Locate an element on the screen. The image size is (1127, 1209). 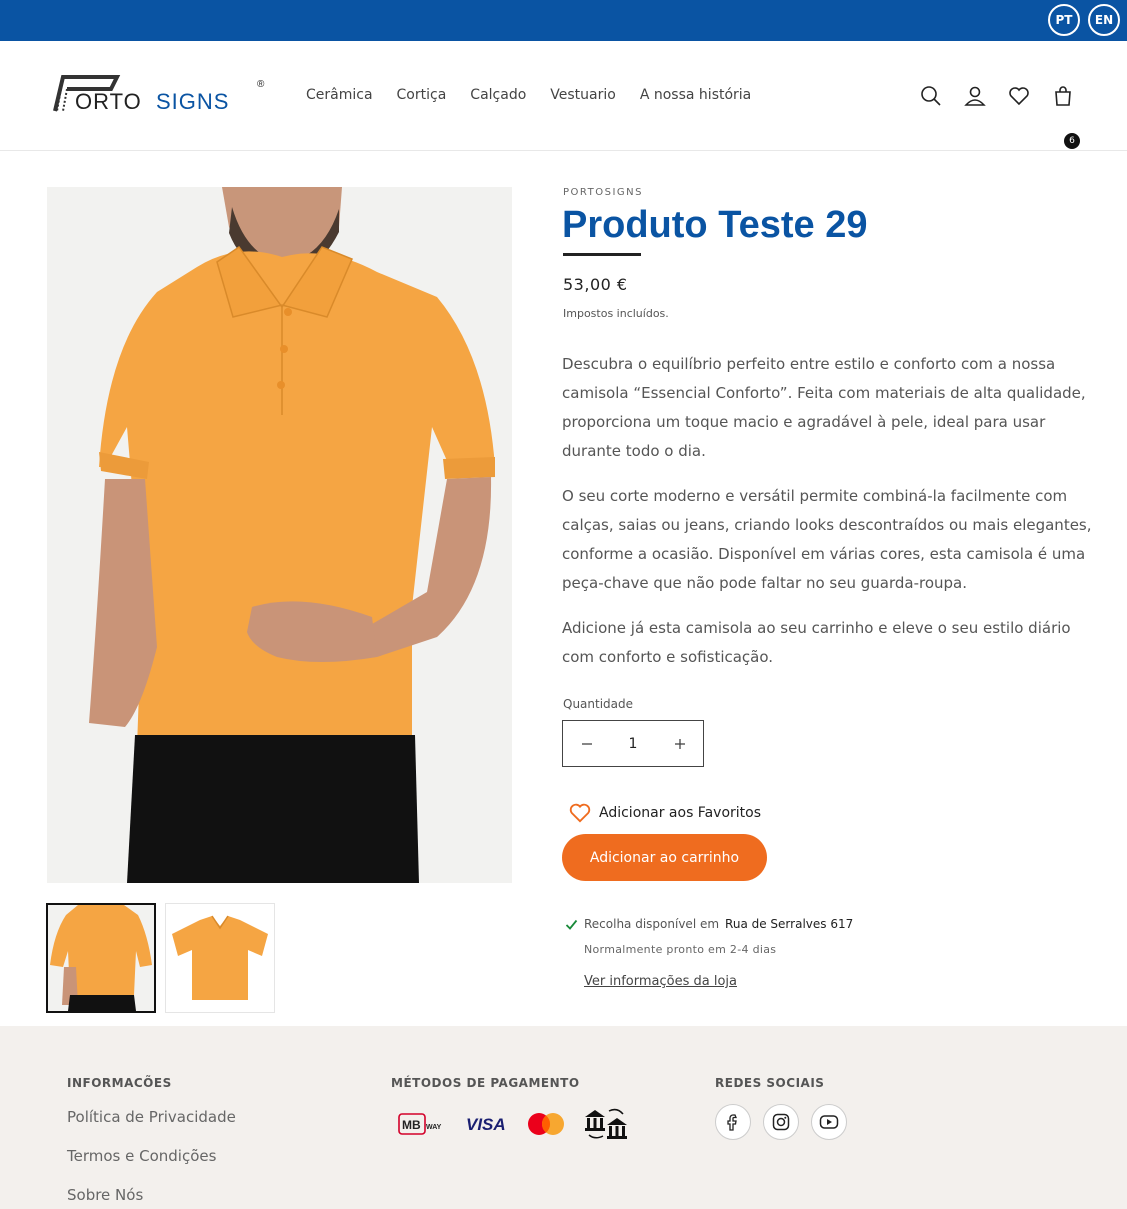
quantity-decrease-button is located at coordinates (586, 743).